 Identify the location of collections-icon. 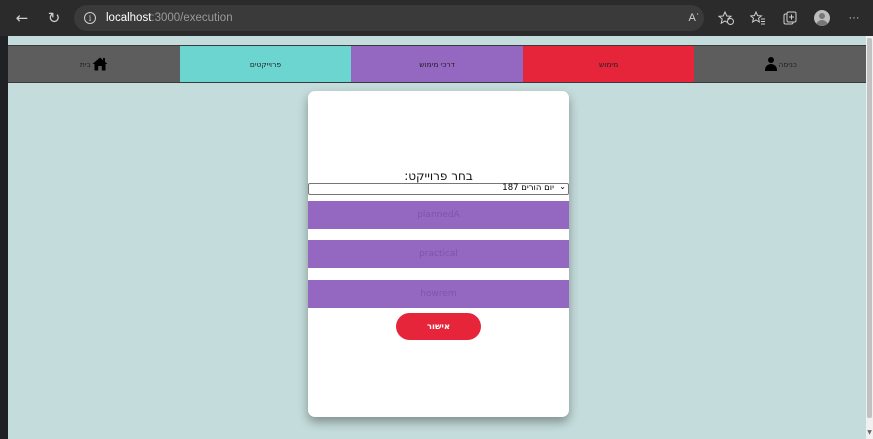
(790, 18).